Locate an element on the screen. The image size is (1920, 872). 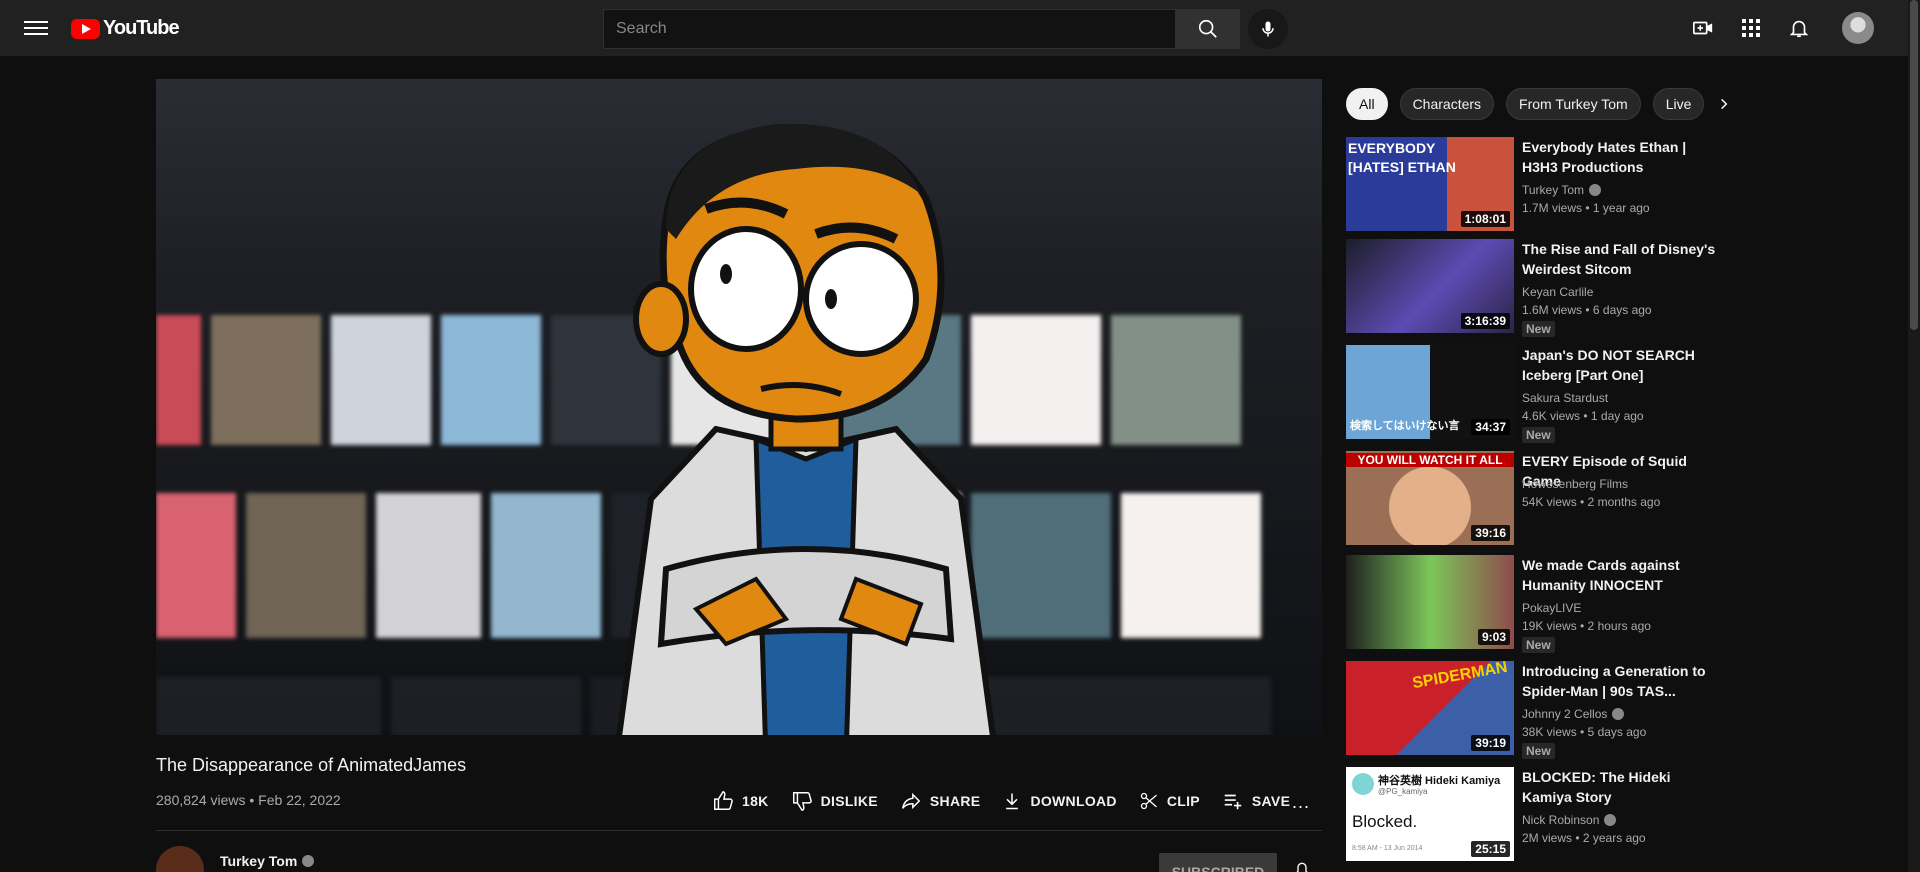
thumbnail-body: Blocked. is located at coordinates (1385, 821).